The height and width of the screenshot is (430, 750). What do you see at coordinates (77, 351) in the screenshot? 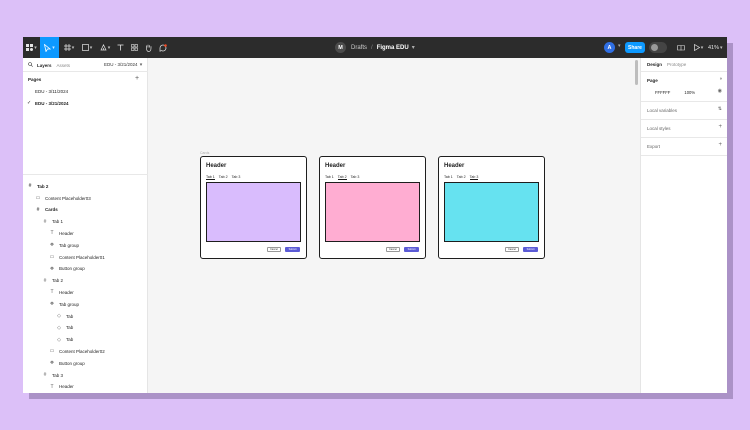
I see `layer-item: ▭ Content Placeholder02` at bounding box center [77, 351].